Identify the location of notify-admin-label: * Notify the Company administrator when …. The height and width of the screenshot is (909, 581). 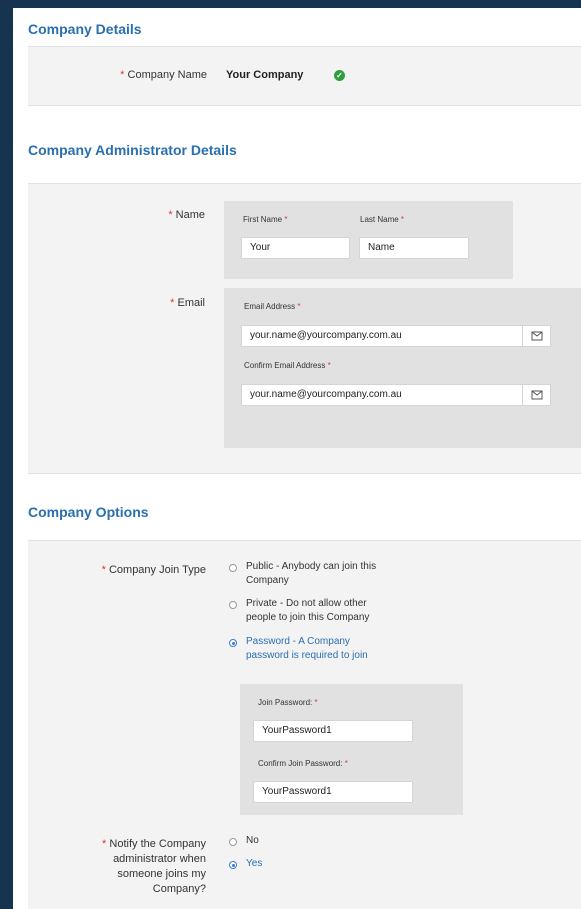
(154, 866).